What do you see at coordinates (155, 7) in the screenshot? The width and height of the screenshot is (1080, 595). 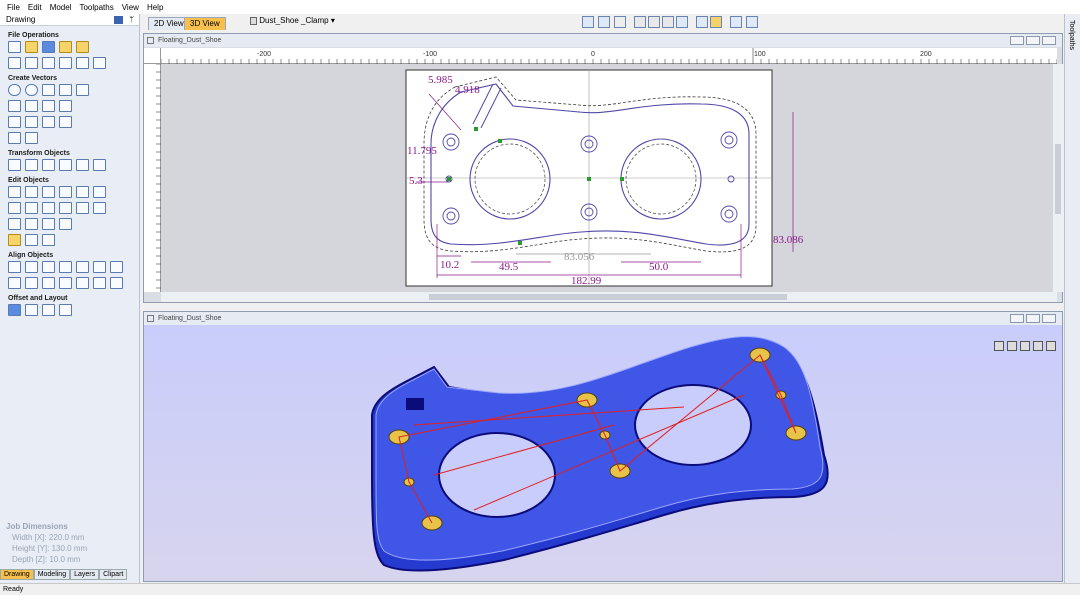 I see `menu-help: Help` at bounding box center [155, 7].